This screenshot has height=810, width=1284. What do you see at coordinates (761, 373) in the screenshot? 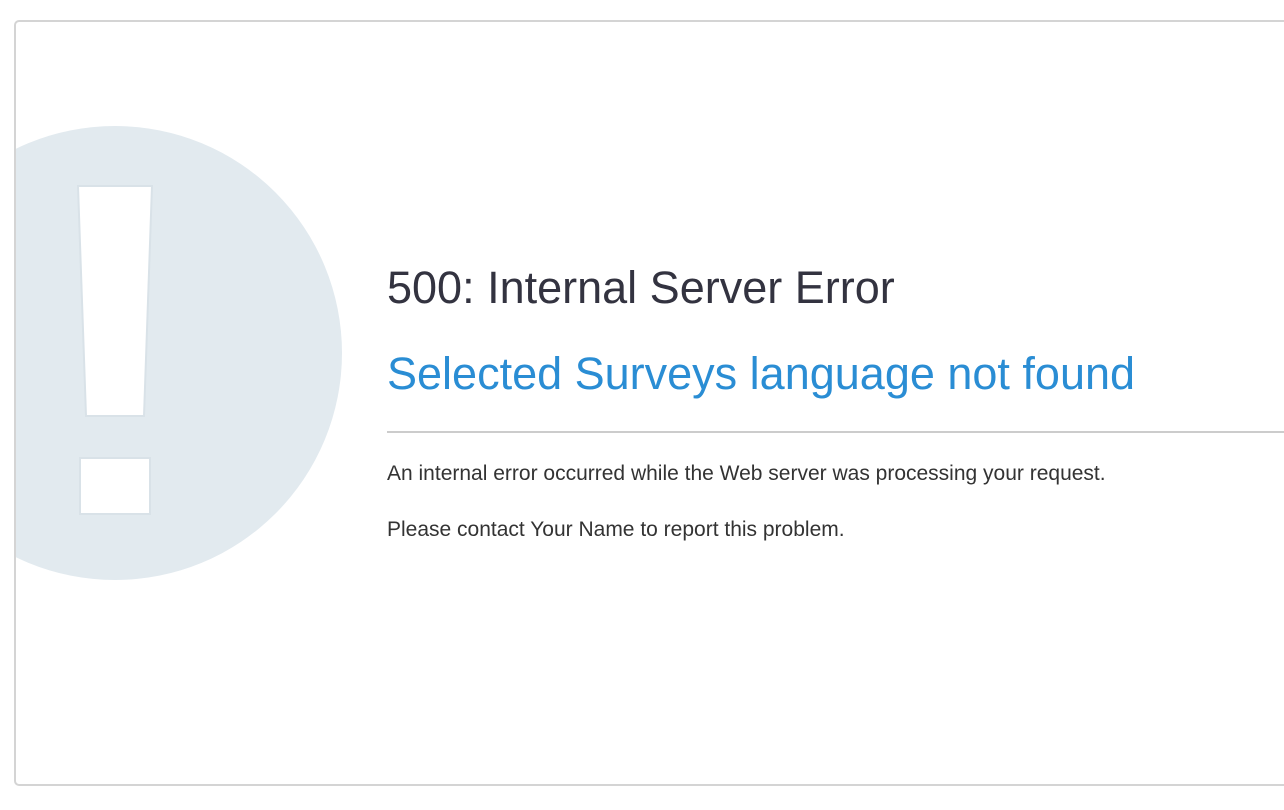
I see `error-subtitle: Selected Surveys language not found` at bounding box center [761, 373].